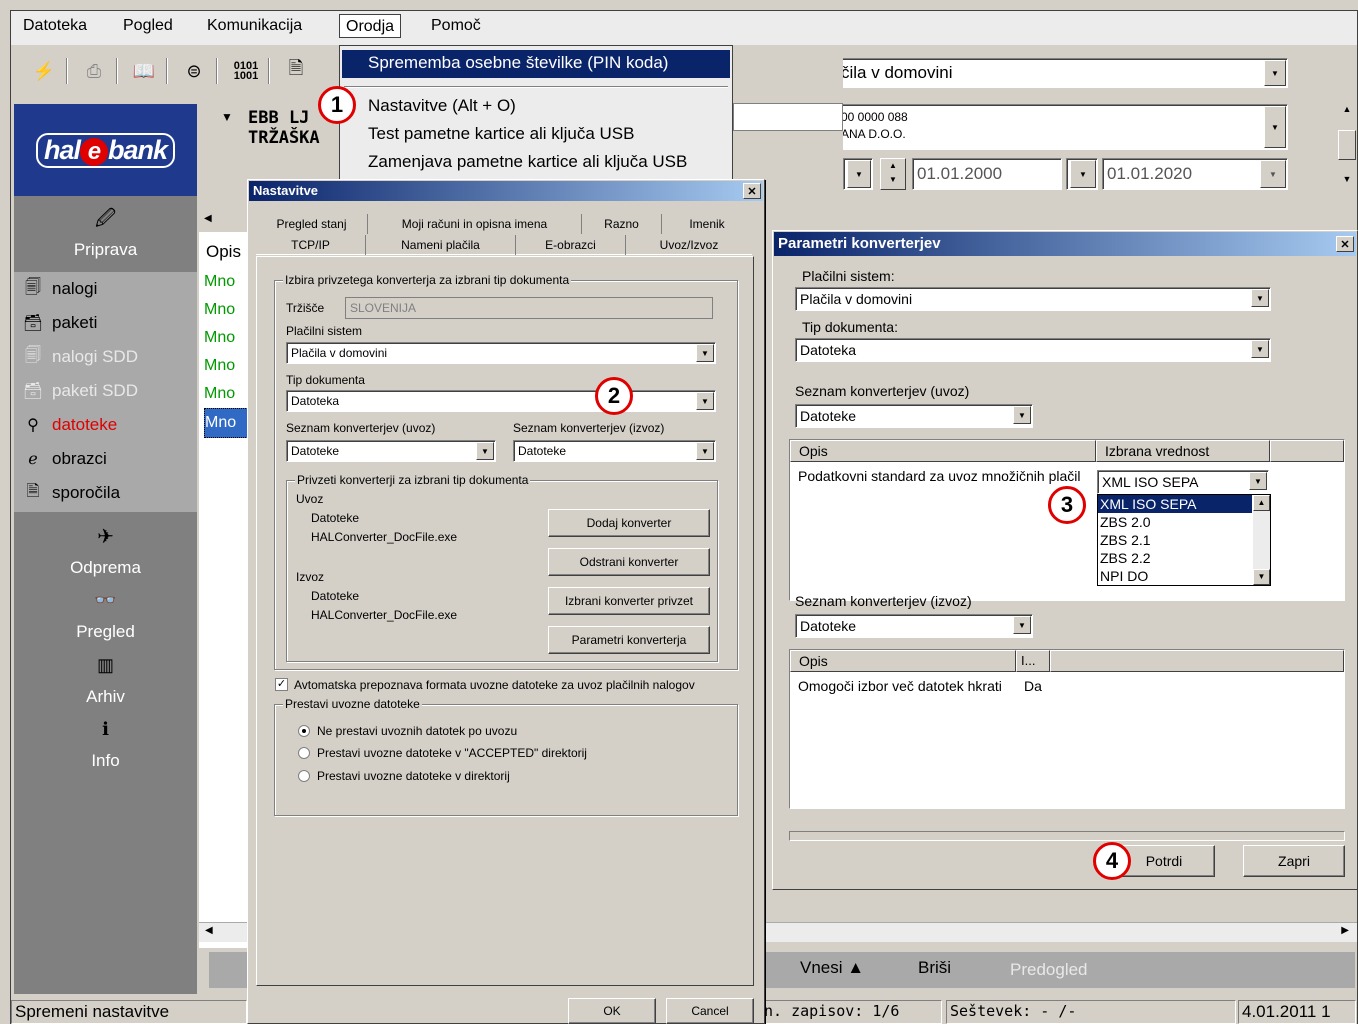  What do you see at coordinates (304, 776) in the screenshot?
I see `radio-direktorij` at bounding box center [304, 776].